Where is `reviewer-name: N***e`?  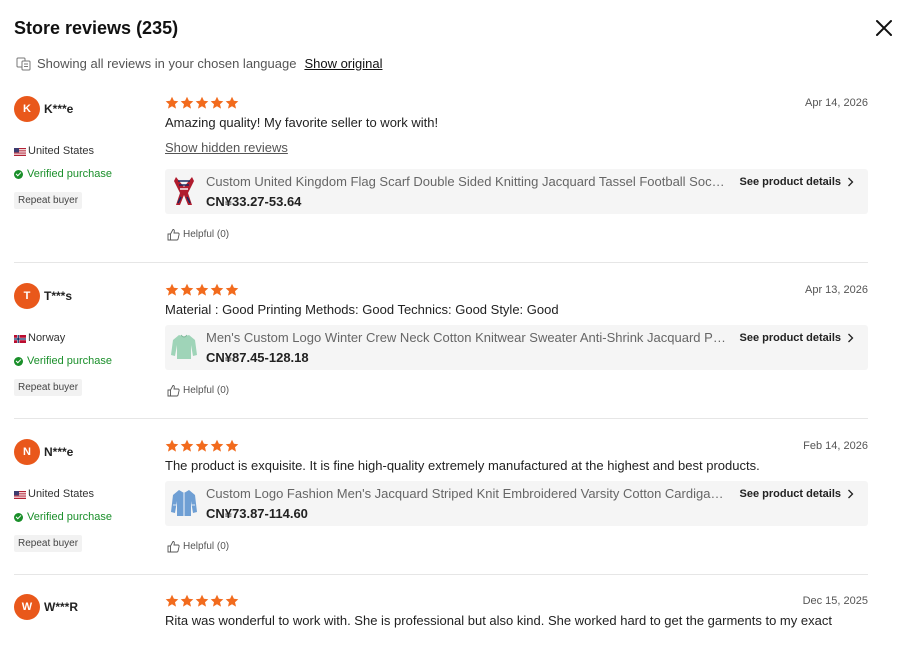
reviewer-name: N***e is located at coordinates (59, 452).